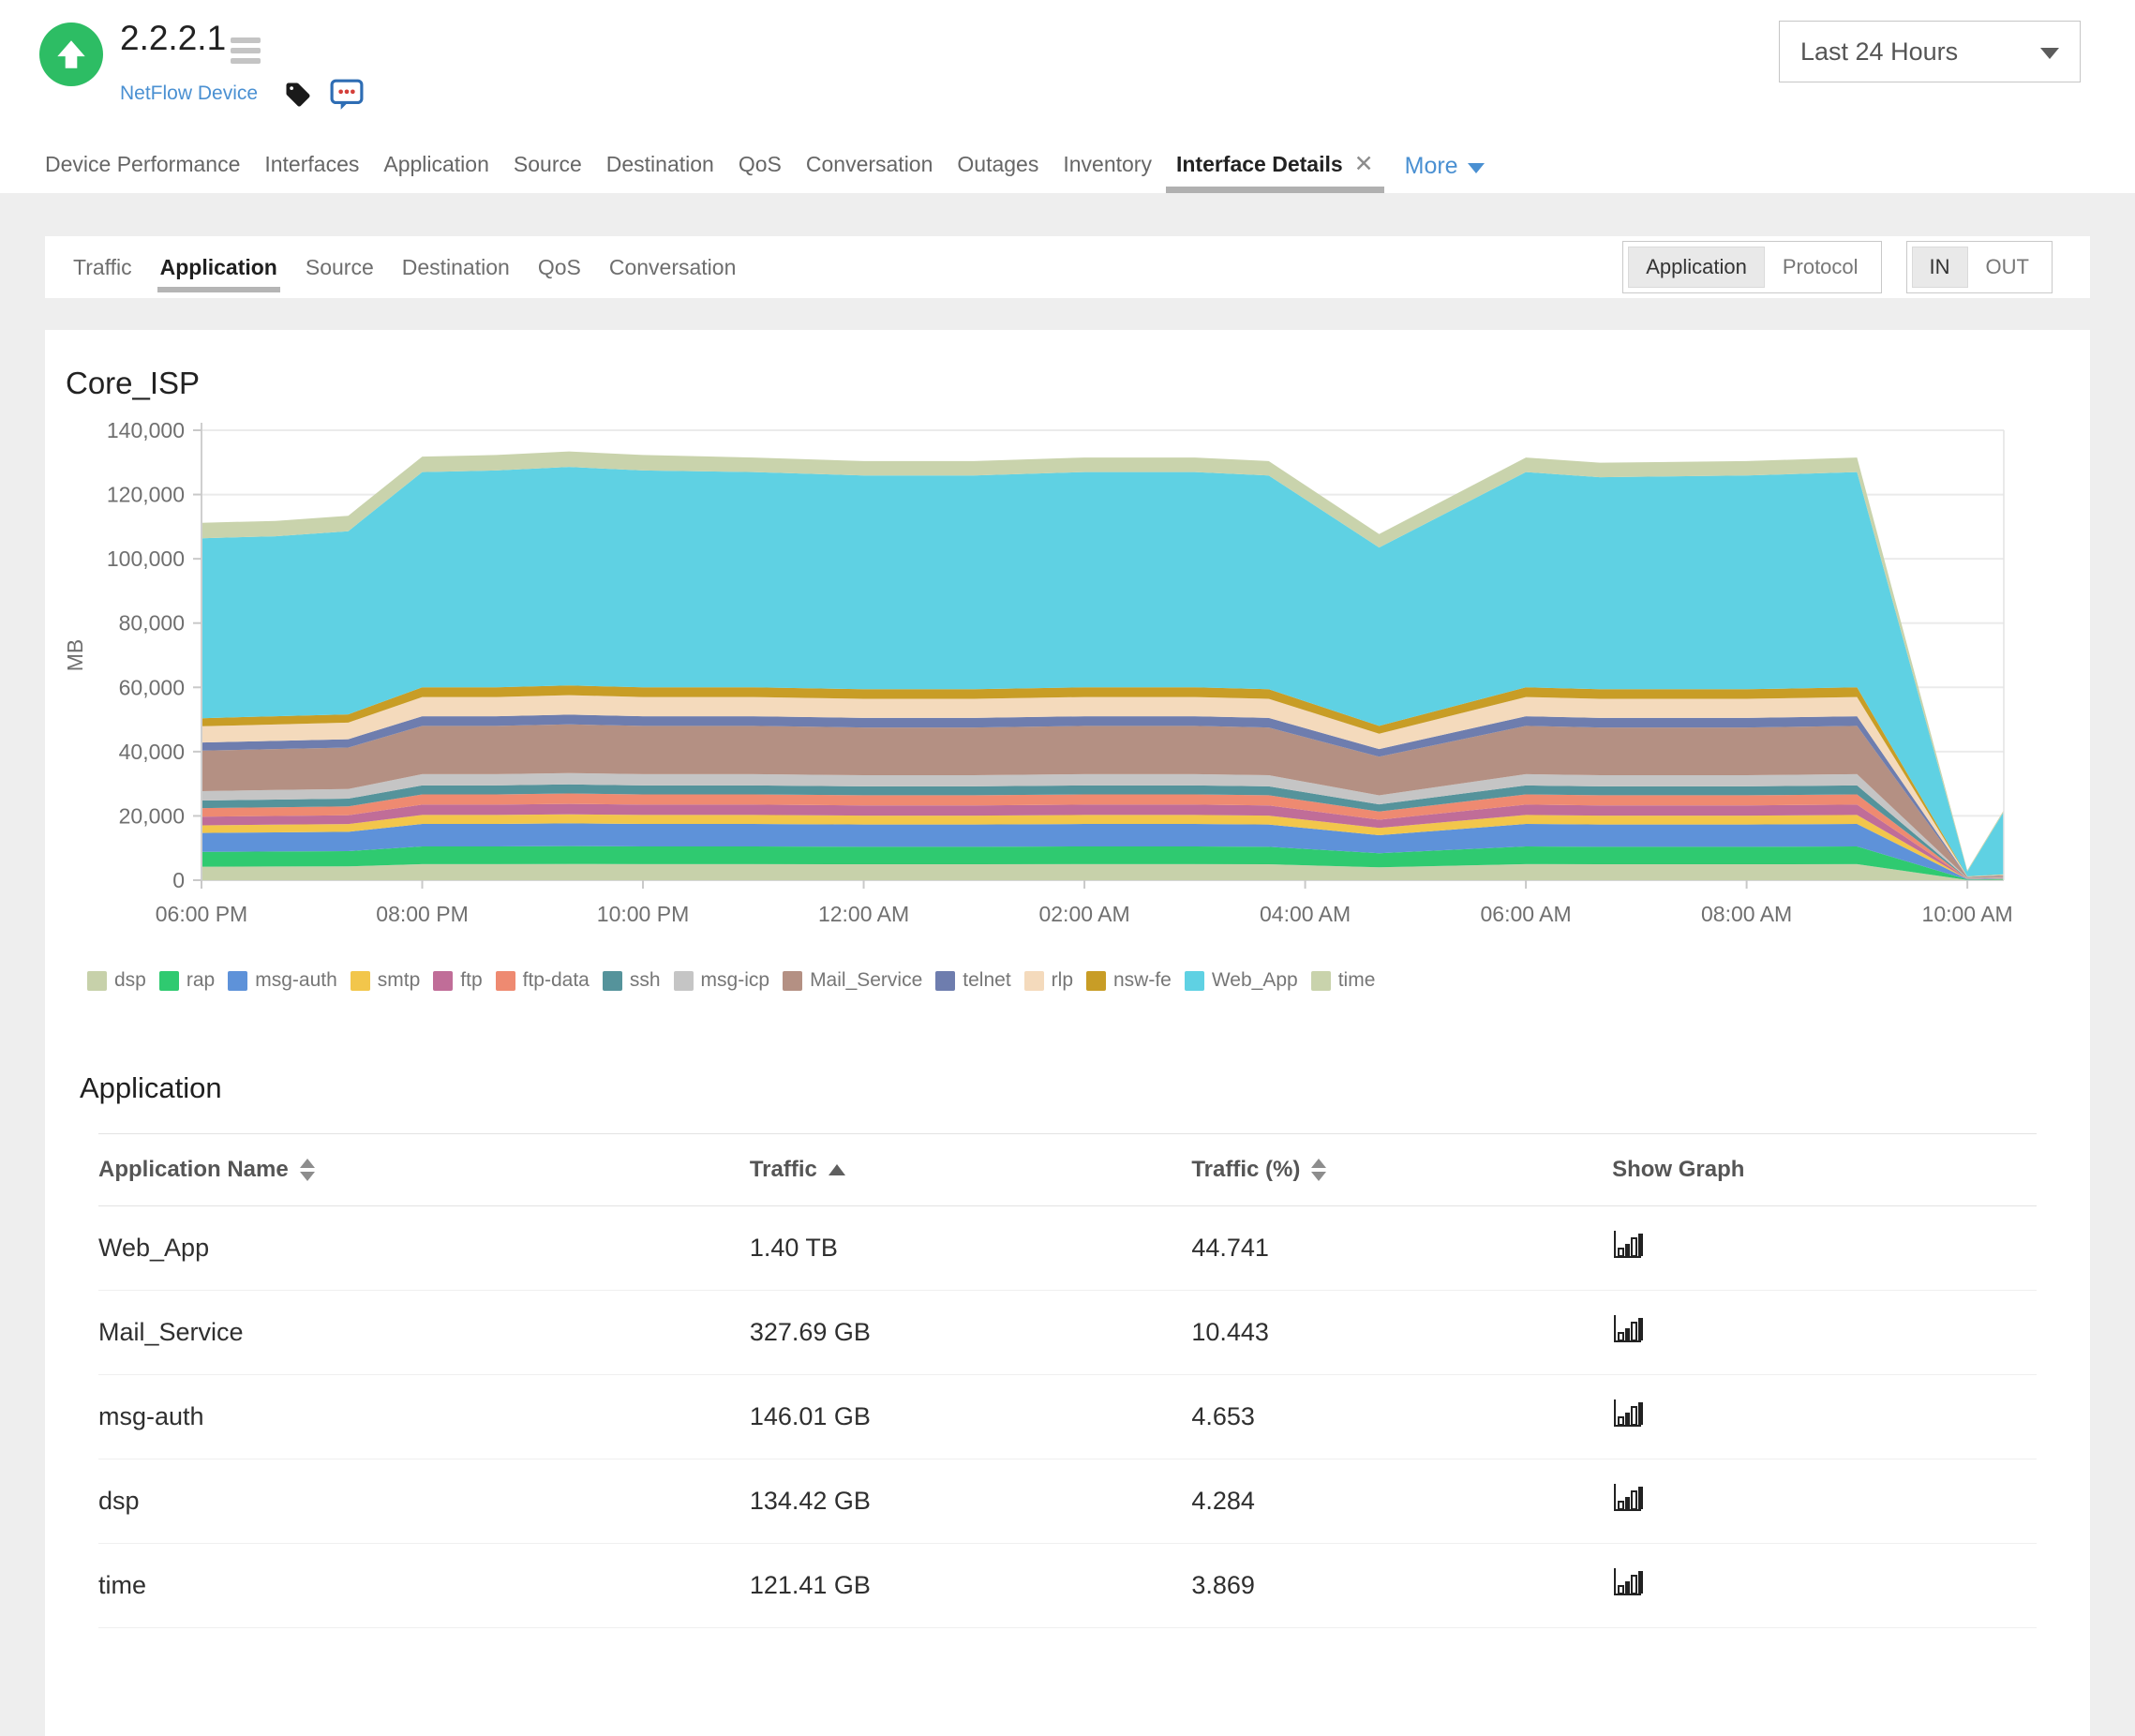 This screenshot has height=1736, width=2135. I want to click on cell-traffic-pct: 3.869, so click(1223, 1585).